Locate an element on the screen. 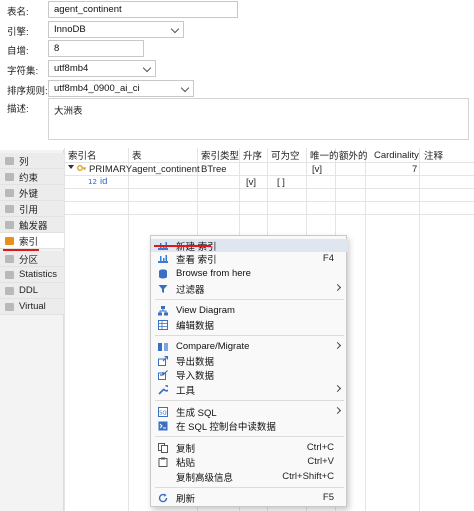 The image size is (474, 511). column-header-index-type: 索引类型 is located at coordinates (218, 155).